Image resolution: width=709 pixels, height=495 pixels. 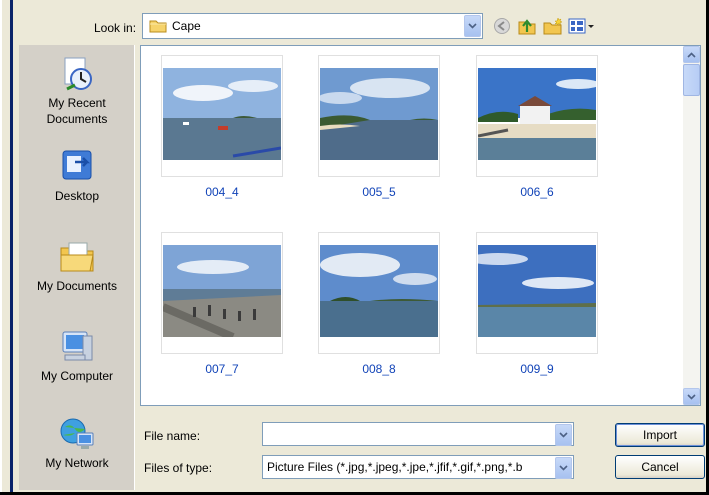 What do you see at coordinates (77, 433) in the screenshot?
I see `my-network-icon` at bounding box center [77, 433].